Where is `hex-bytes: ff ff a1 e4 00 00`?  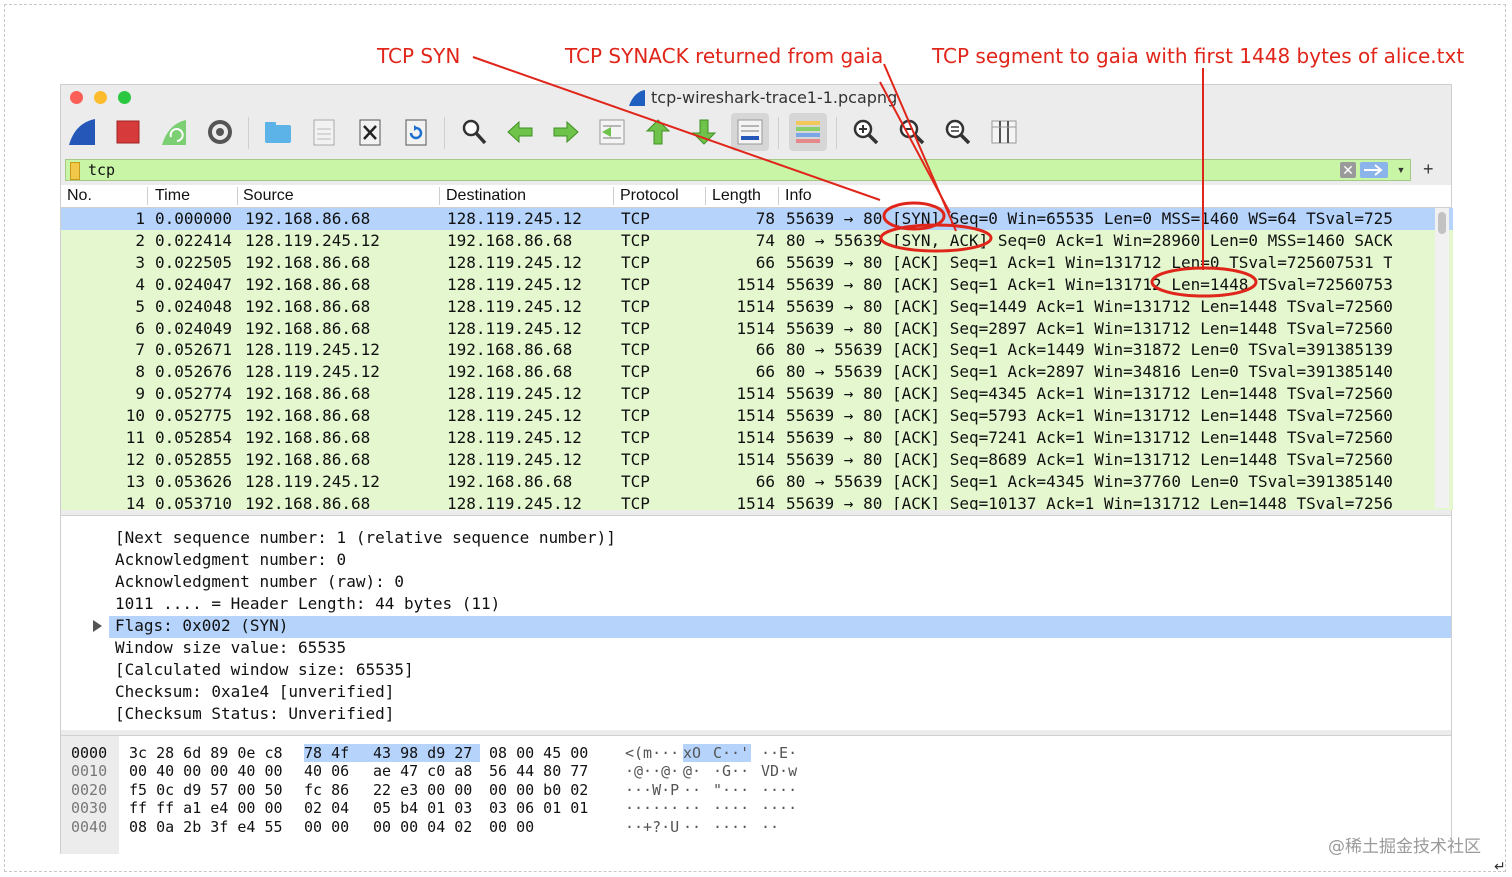
hex-bytes: ff ff a1 e4 00 00 is located at coordinates (206, 808).